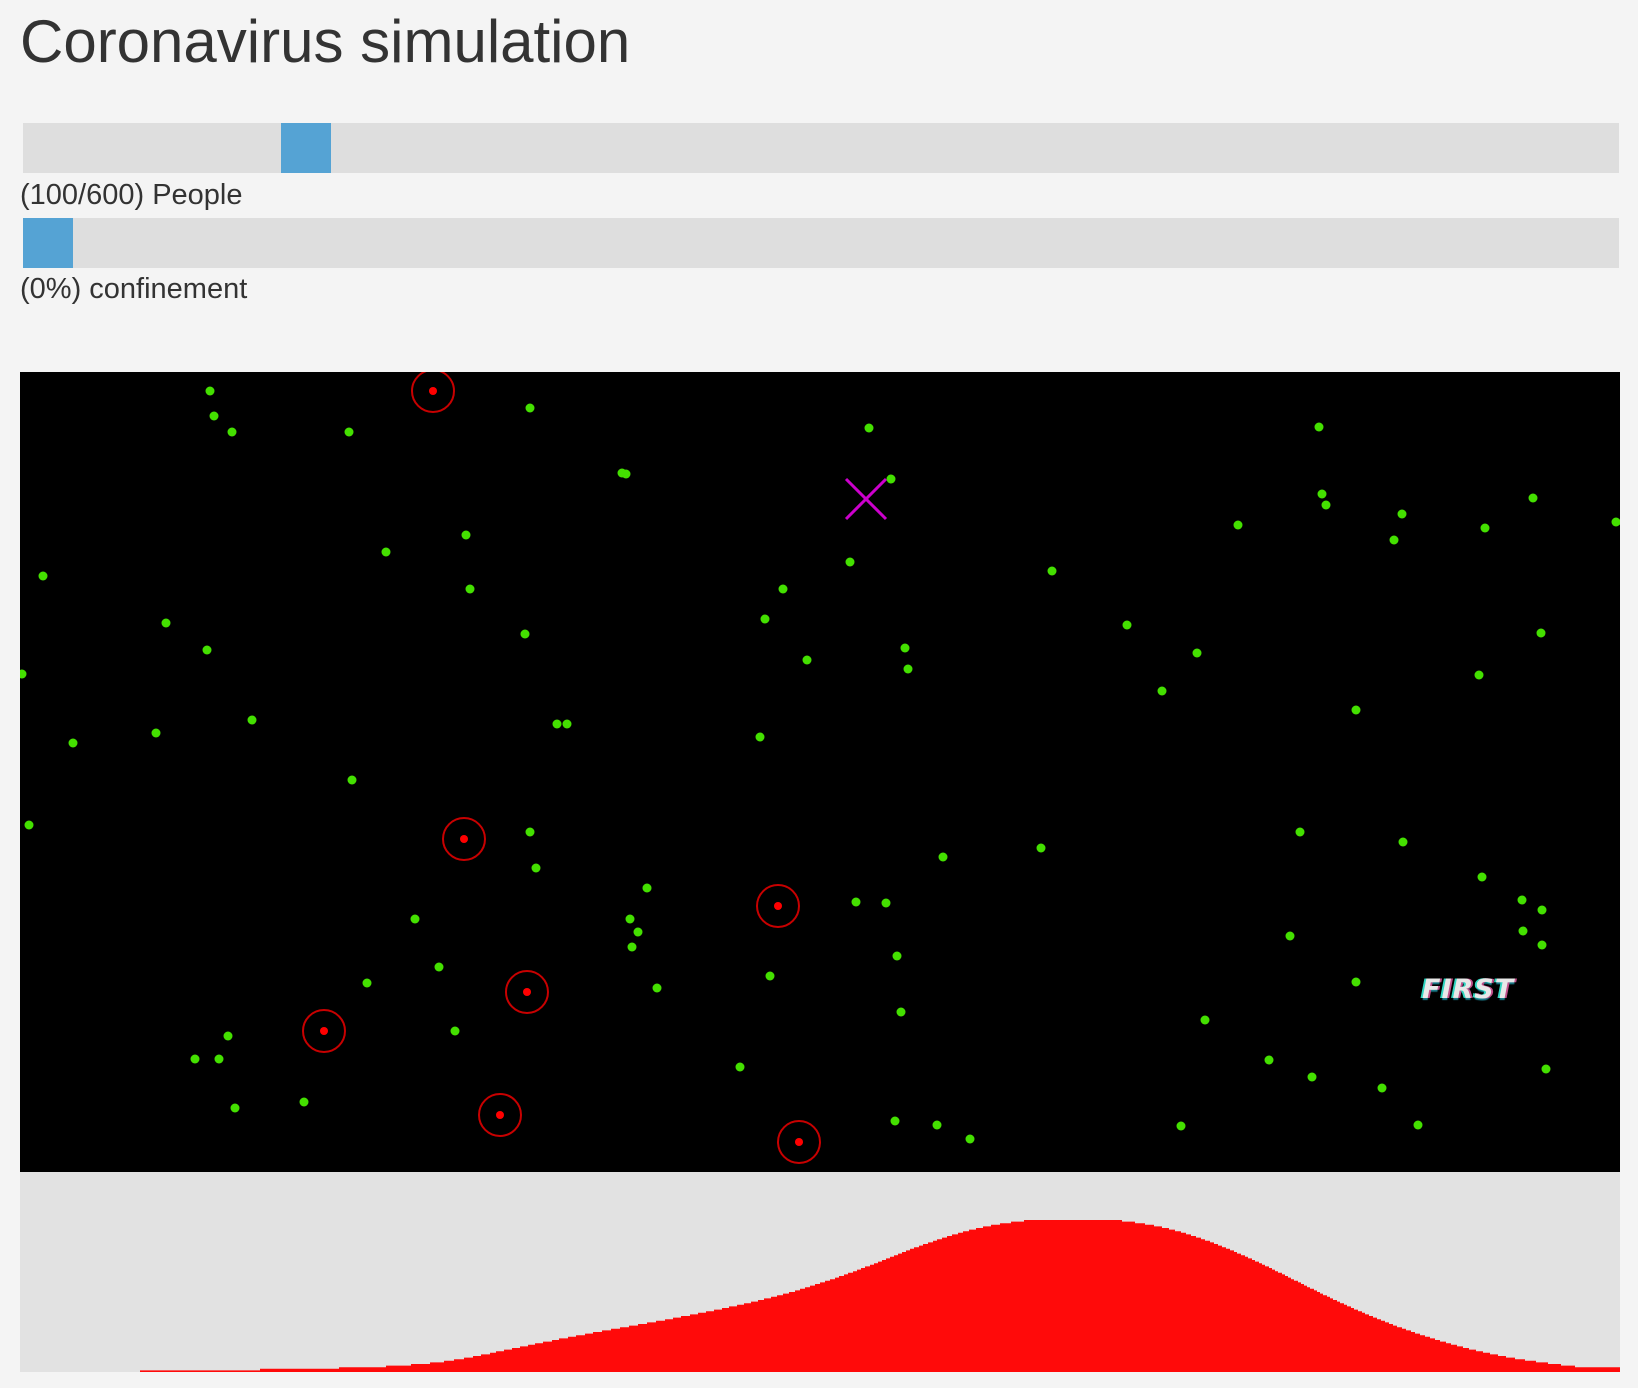 The image size is (1638, 1388). I want to click on confinement-slider-label: (0%) confinement, so click(134, 289).